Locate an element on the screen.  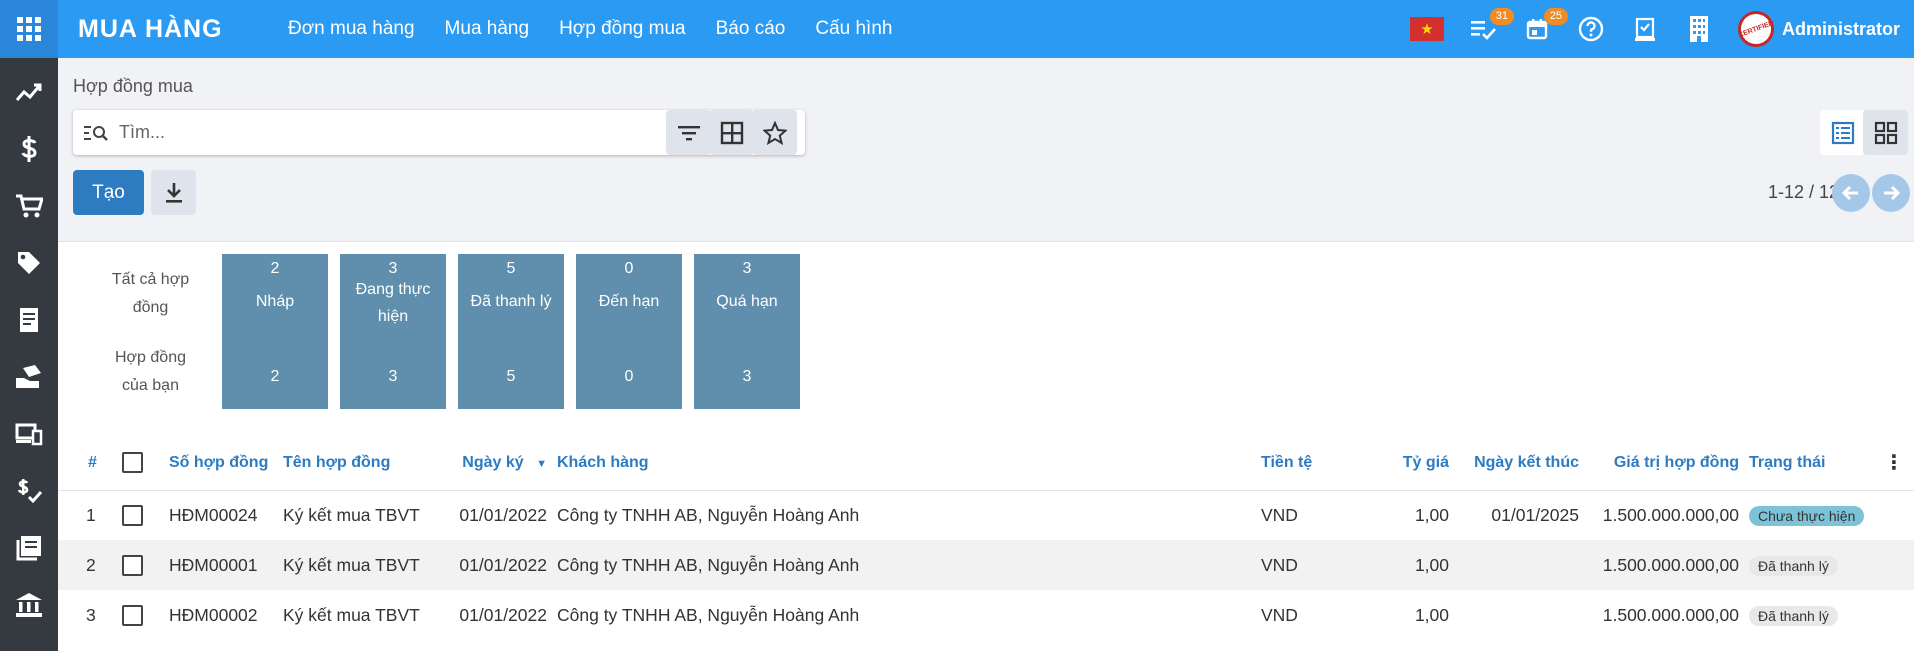
help-icon is located at coordinates (1591, 29).